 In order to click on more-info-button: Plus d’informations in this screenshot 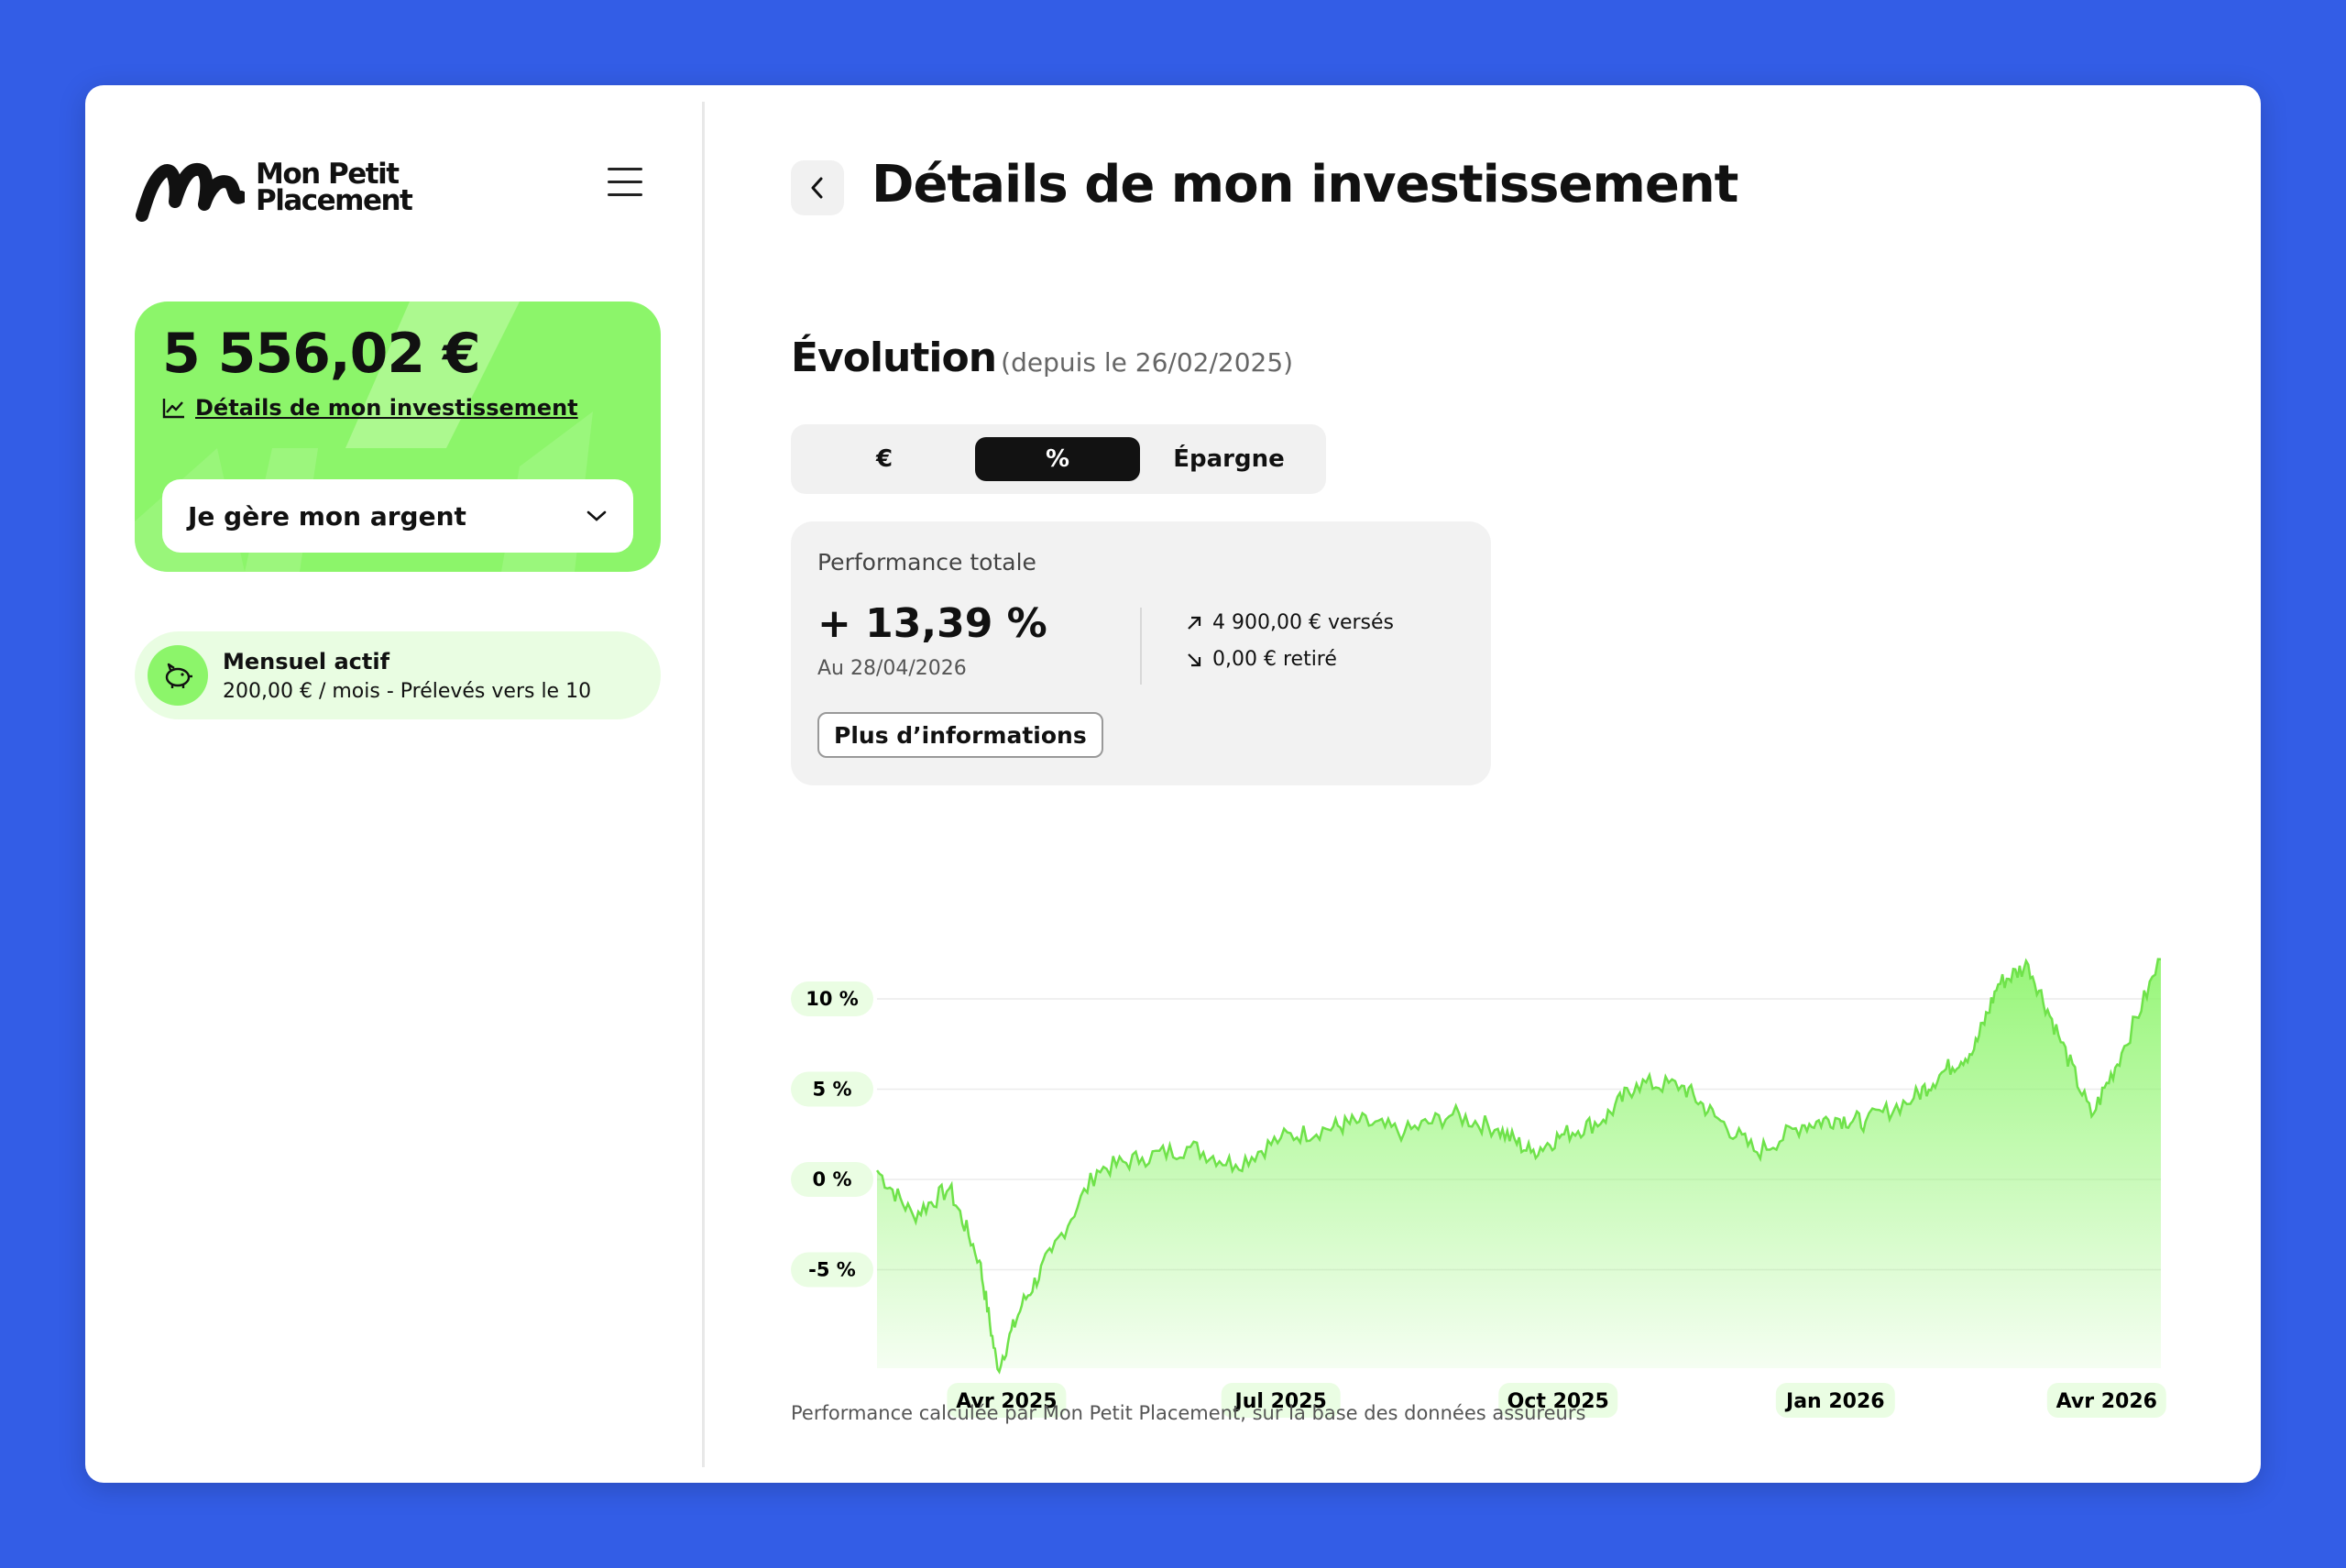, I will do `click(960, 735)`.